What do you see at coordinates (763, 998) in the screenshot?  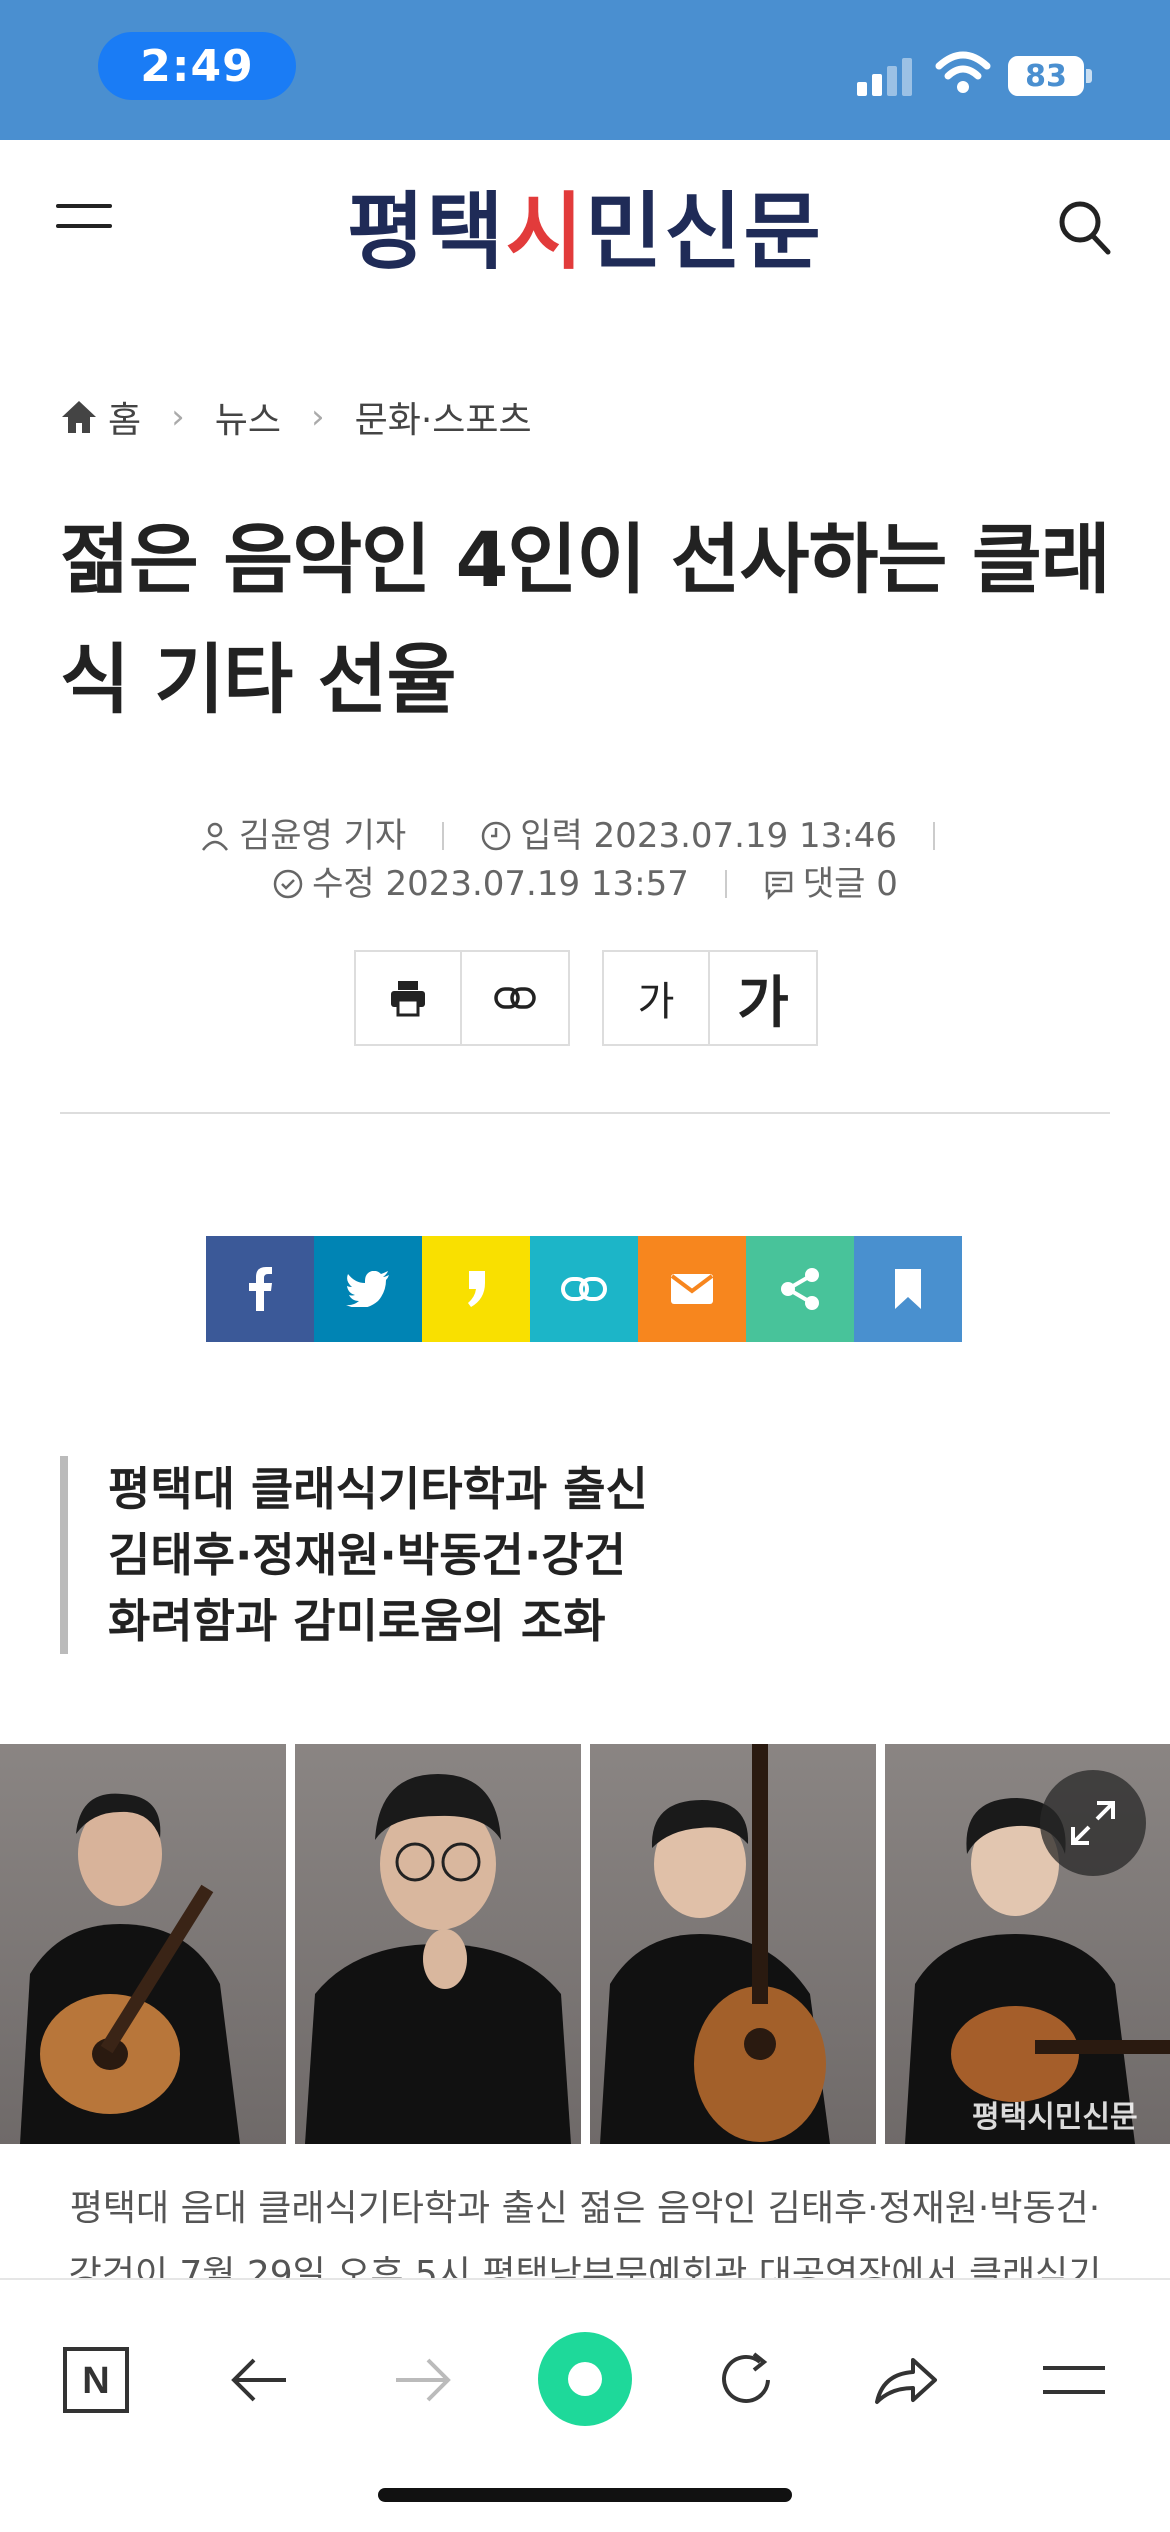 I see `font-larger-button: 가` at bounding box center [763, 998].